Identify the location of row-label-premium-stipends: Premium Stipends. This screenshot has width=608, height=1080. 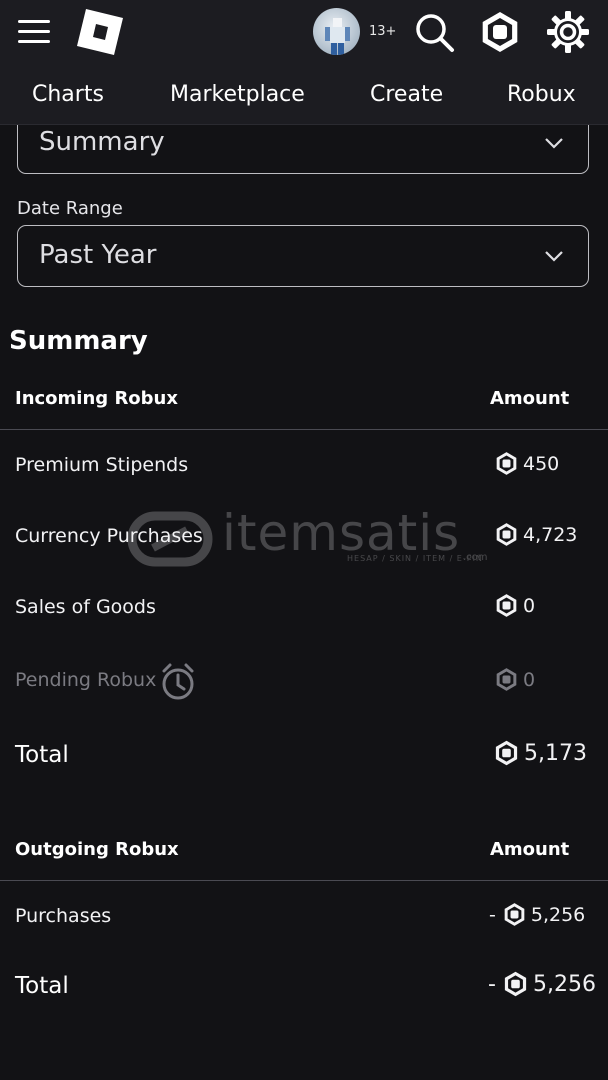
(102, 465).